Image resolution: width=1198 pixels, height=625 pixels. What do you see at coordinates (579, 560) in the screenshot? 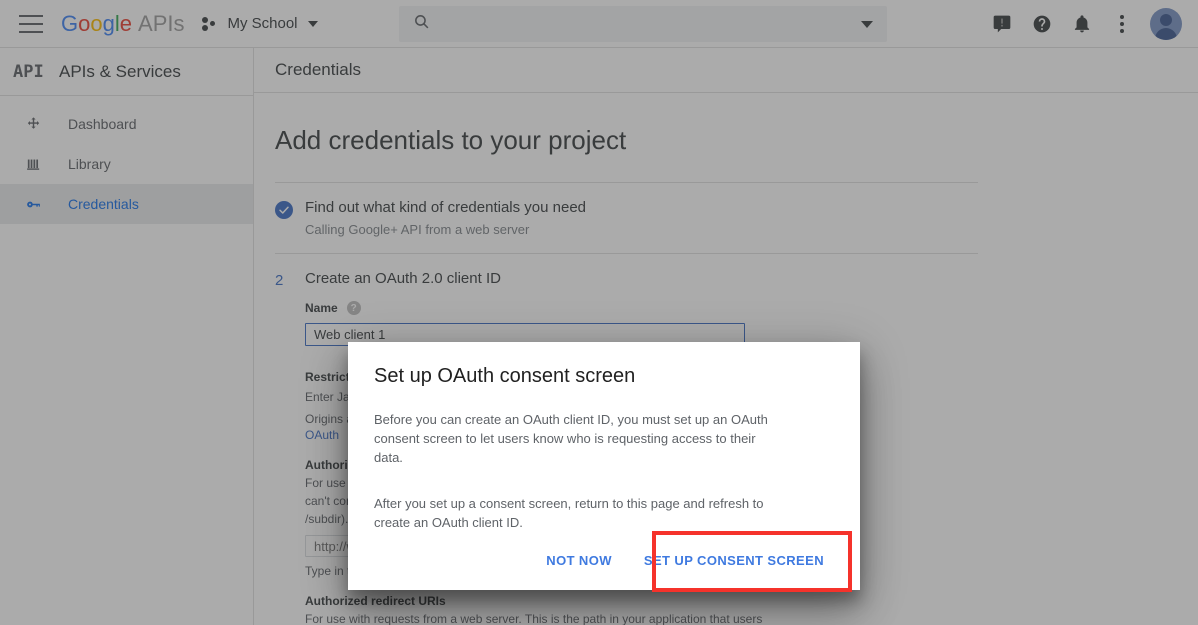
I see `not-now-button: NOT NOW` at bounding box center [579, 560].